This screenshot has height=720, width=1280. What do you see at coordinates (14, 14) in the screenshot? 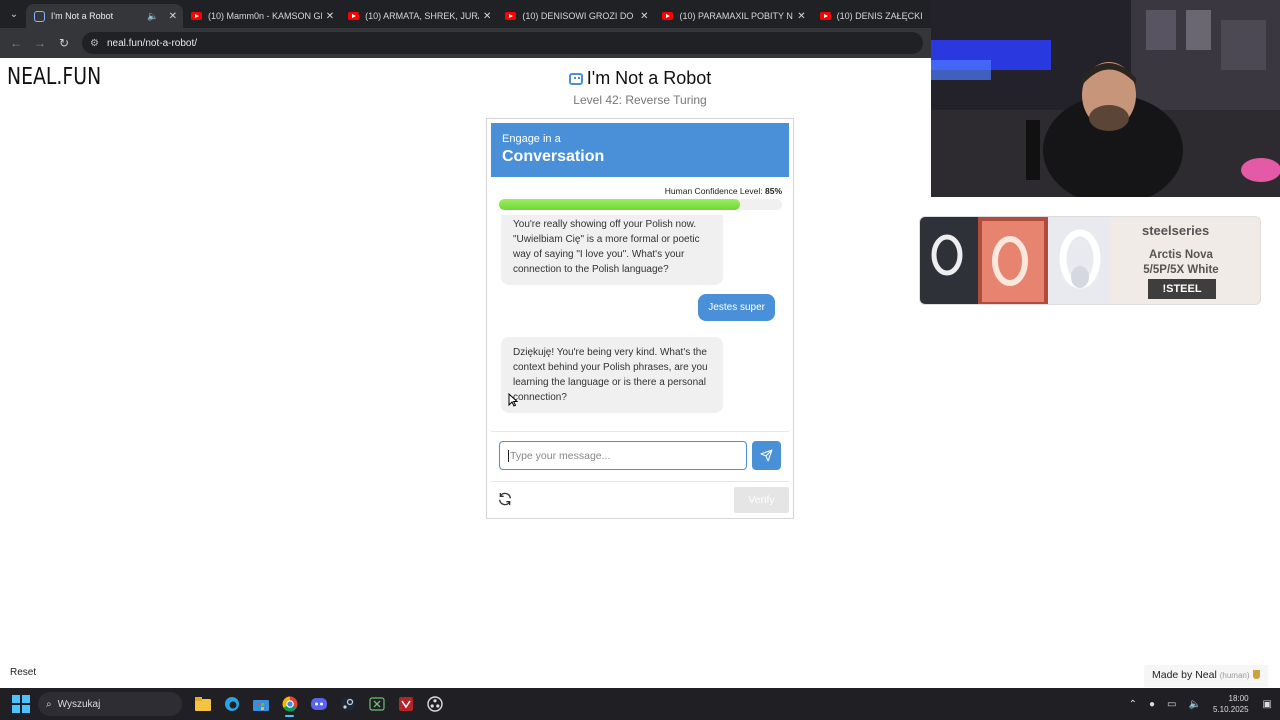
I see `tab-search-chevron-icon: ⌄` at bounding box center [14, 14].